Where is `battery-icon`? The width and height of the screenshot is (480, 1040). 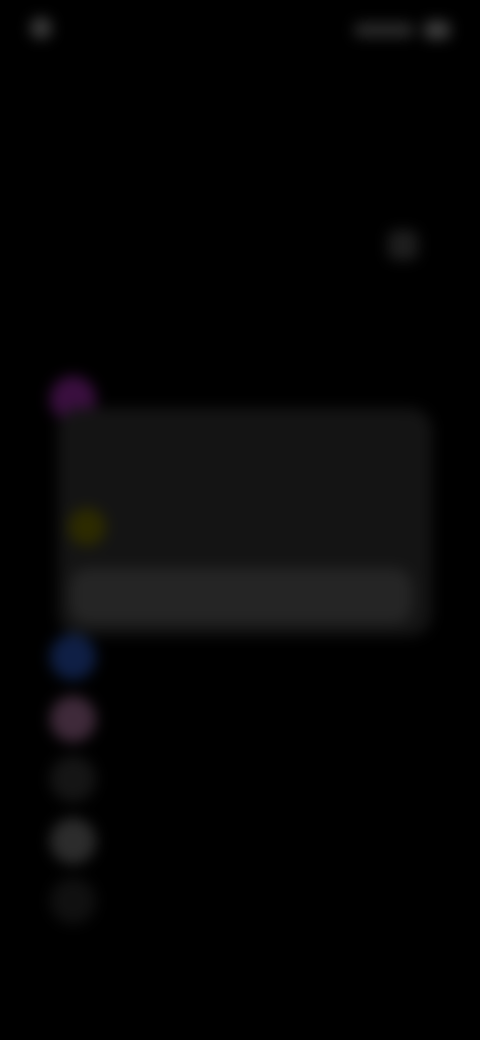 battery-icon is located at coordinates (437, 30).